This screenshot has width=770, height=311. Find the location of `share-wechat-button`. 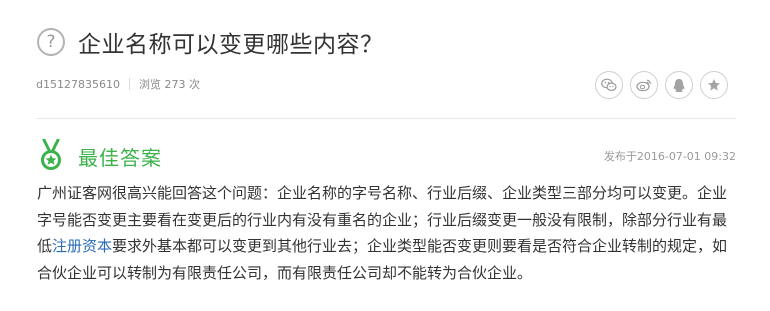

share-wechat-button is located at coordinates (609, 85).